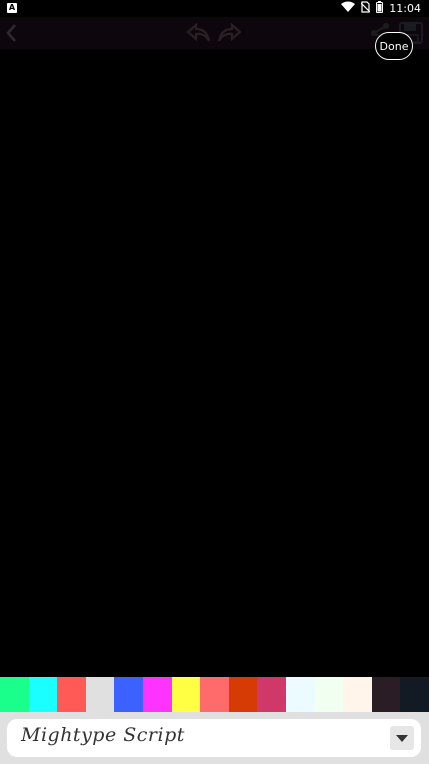 Image resolution: width=429 pixels, height=764 pixels. Describe the element at coordinates (394, 46) in the screenshot. I see `done-button: Done` at that location.